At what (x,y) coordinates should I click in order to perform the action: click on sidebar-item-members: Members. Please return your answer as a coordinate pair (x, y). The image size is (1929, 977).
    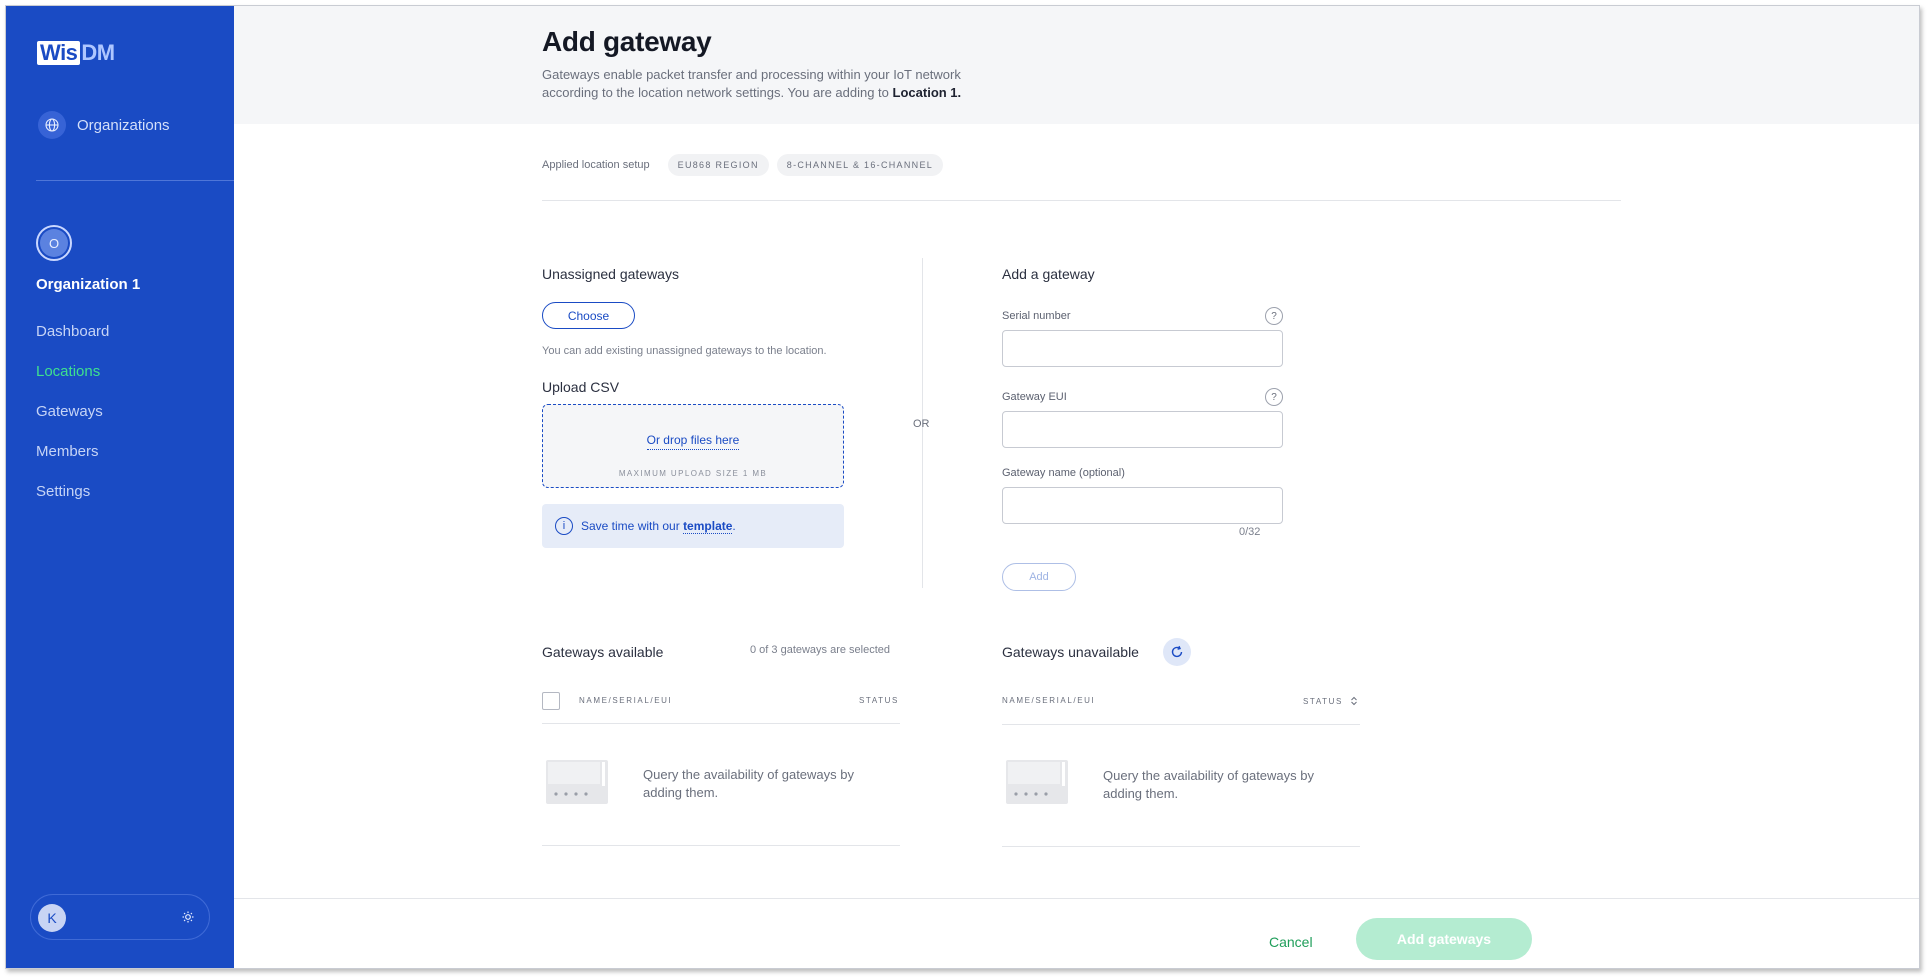
    Looking at the image, I should click on (72, 462).